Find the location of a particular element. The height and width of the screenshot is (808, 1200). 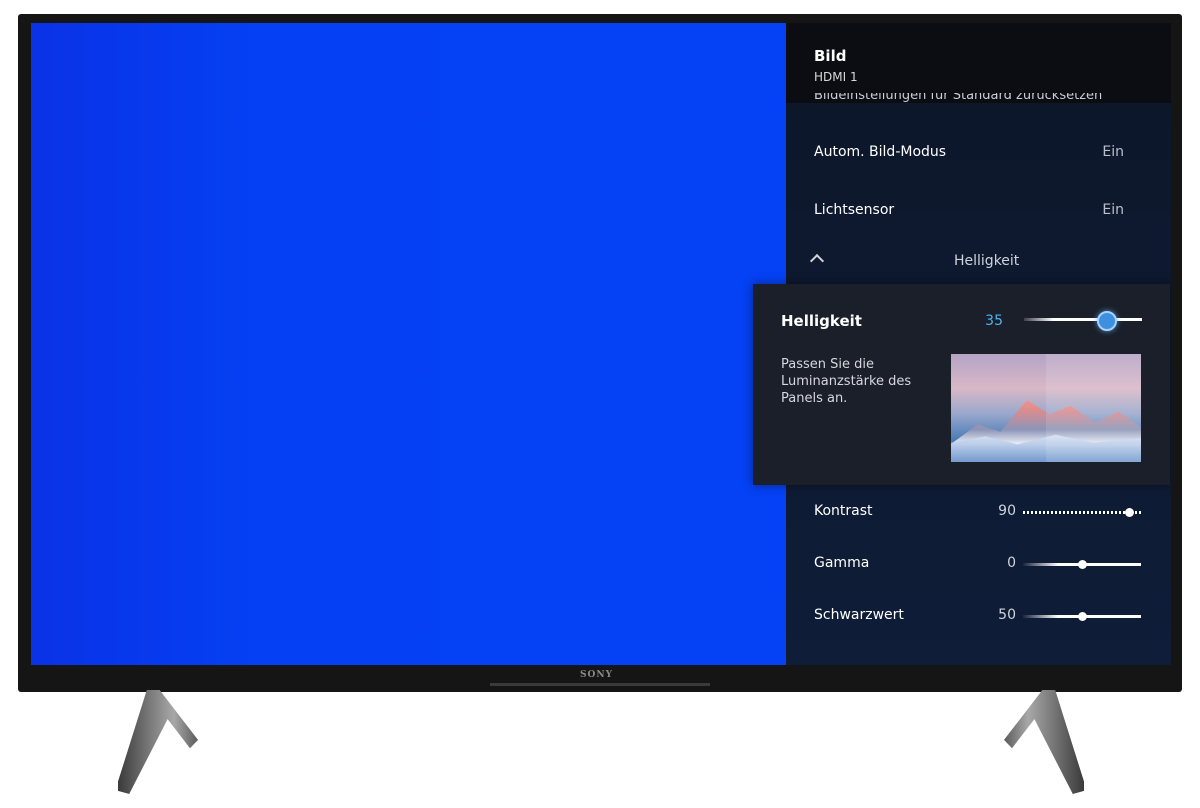

menu-item-label: Lichtsensor is located at coordinates (854, 210).